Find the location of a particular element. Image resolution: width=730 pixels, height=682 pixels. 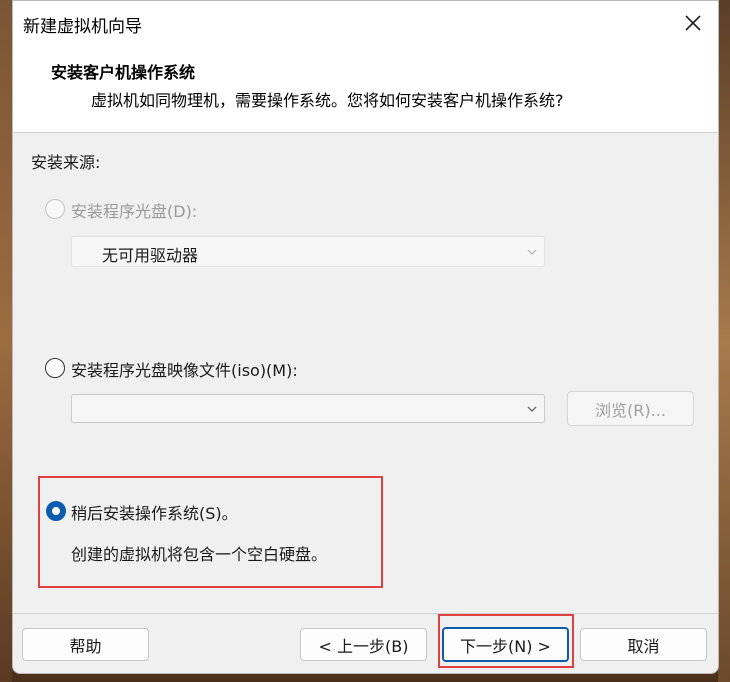

back-button: < 上一步(B) is located at coordinates (363, 644).